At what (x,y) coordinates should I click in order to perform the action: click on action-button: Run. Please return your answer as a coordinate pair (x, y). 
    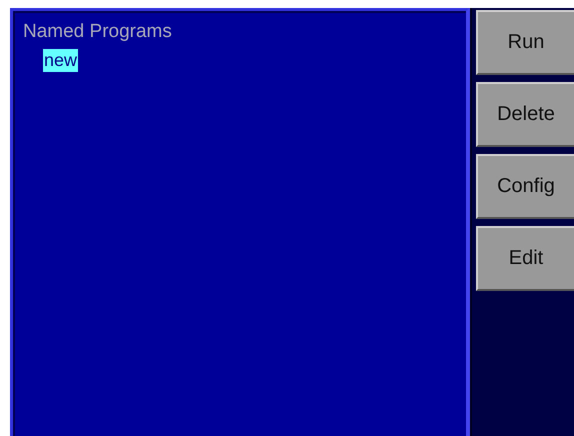
    Looking at the image, I should click on (525, 42).